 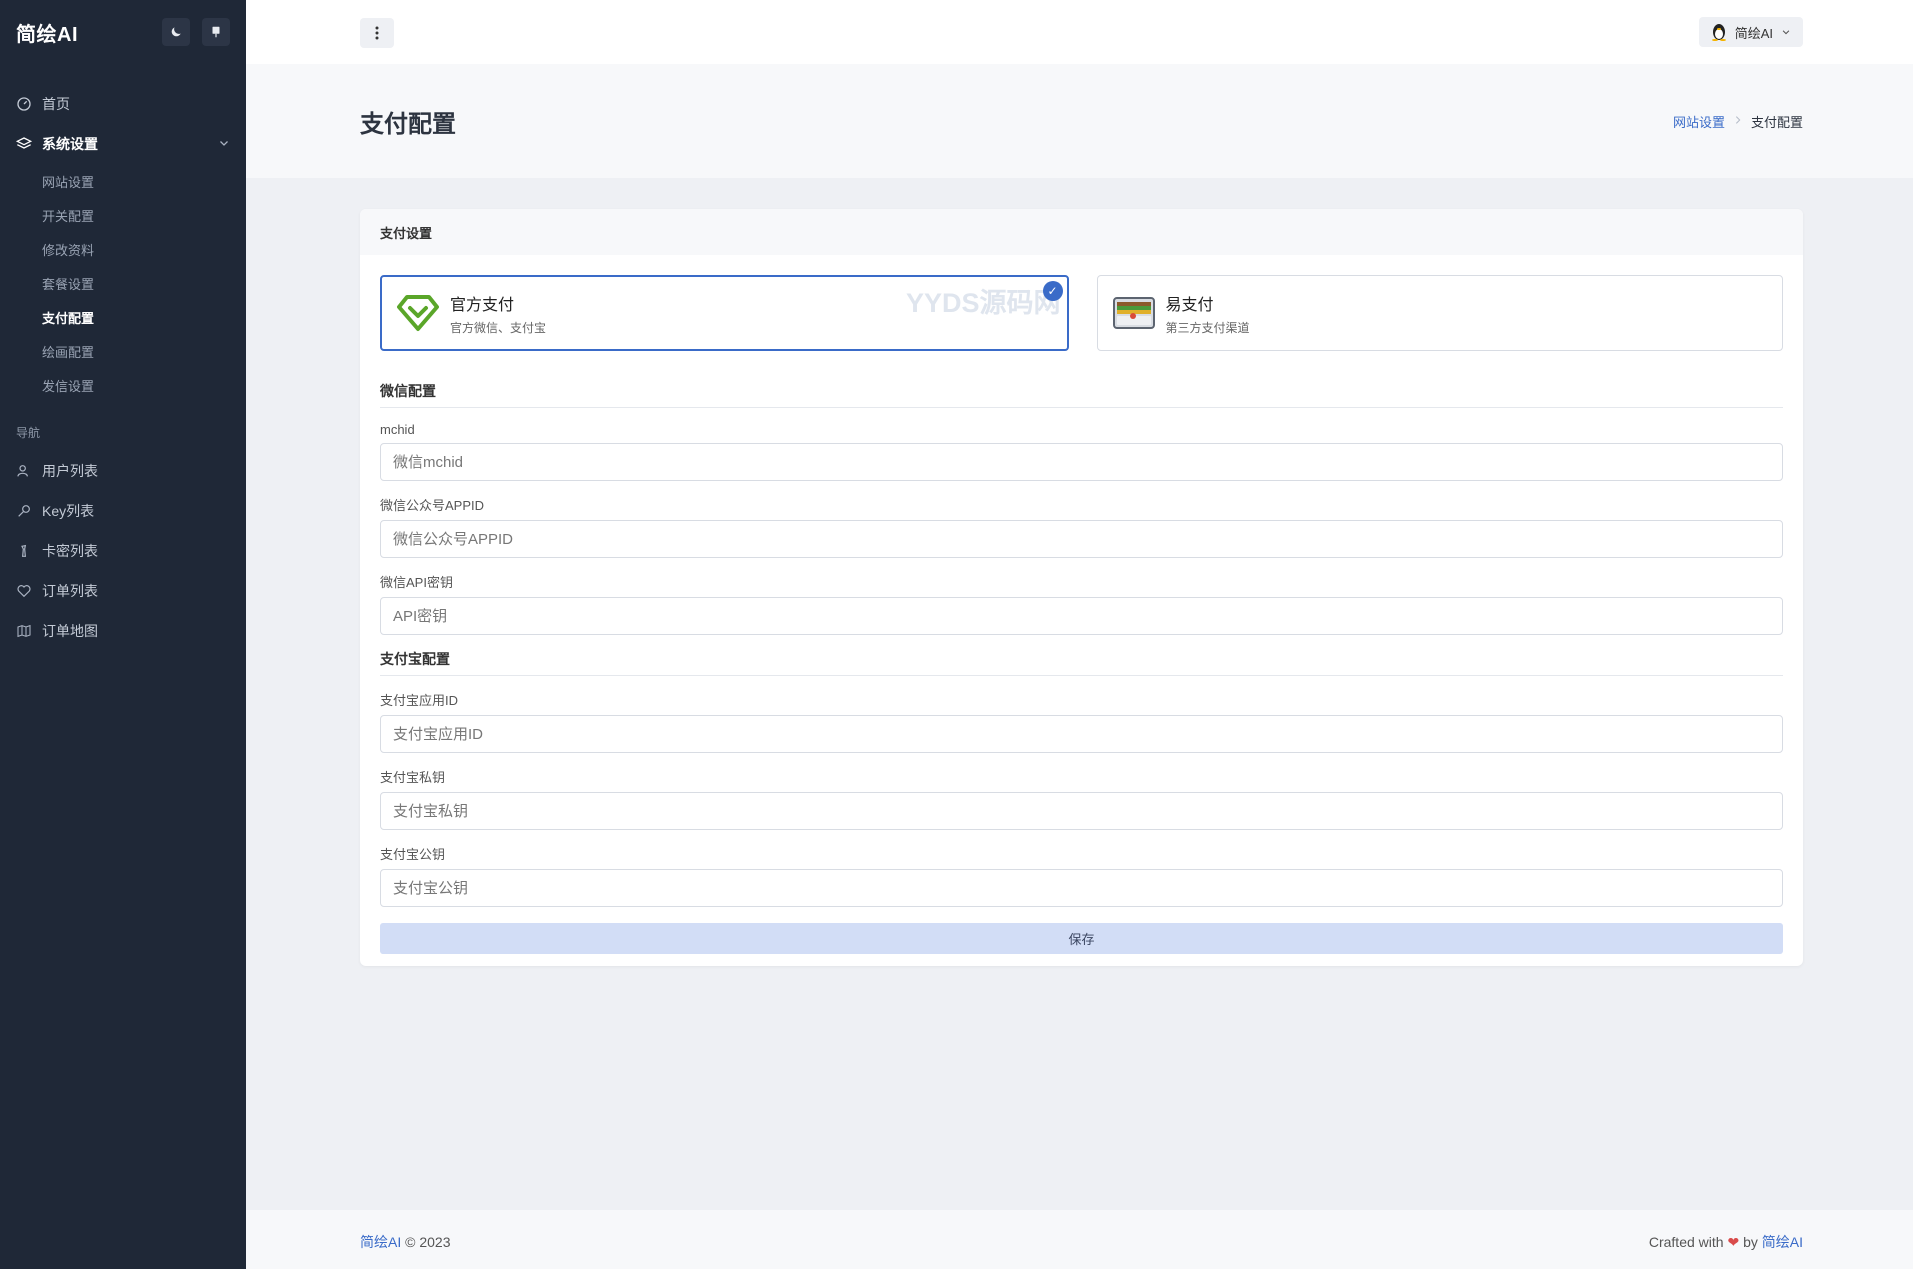 What do you see at coordinates (123, 215) in the screenshot?
I see `sidebar-subitem-switch-config: 开关配置` at bounding box center [123, 215].